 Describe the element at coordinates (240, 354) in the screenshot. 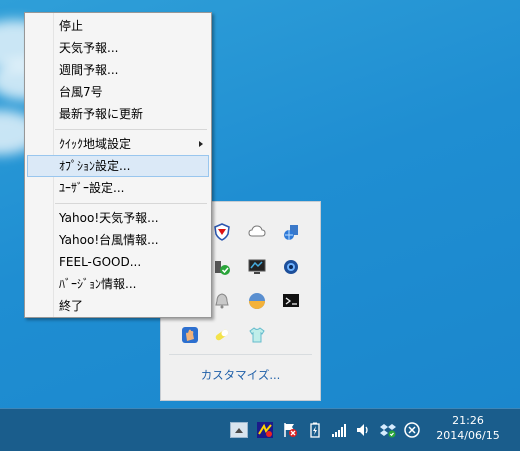

I see `flyout-divider` at that location.